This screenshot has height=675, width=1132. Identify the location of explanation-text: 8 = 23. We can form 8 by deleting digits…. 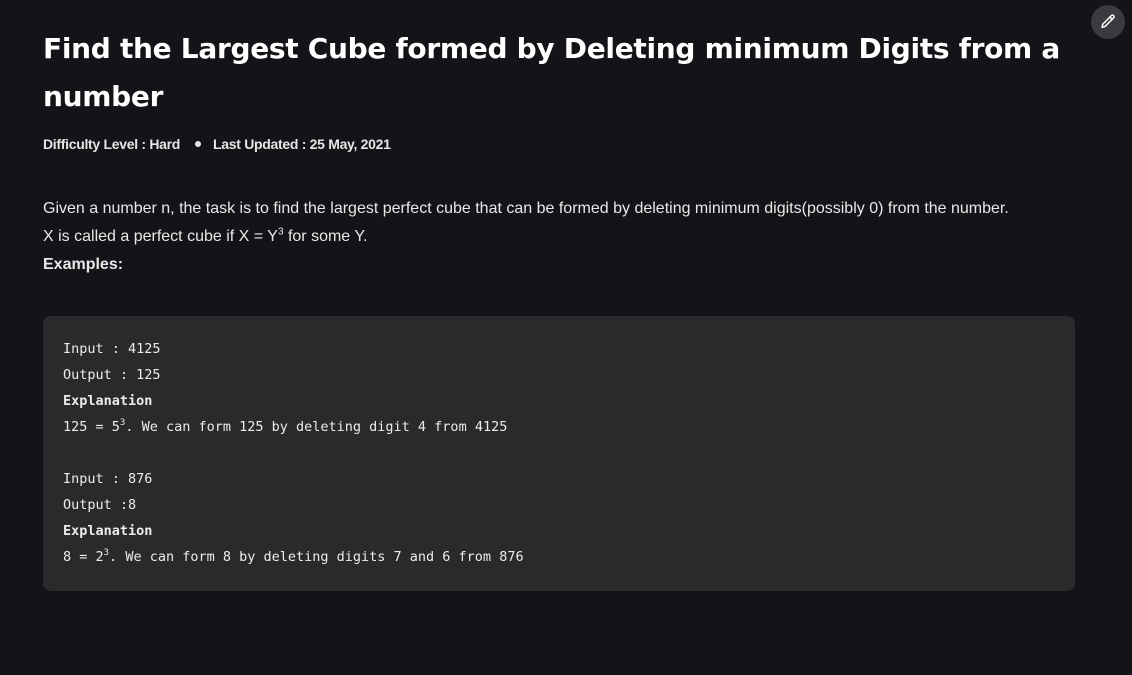
(293, 557).